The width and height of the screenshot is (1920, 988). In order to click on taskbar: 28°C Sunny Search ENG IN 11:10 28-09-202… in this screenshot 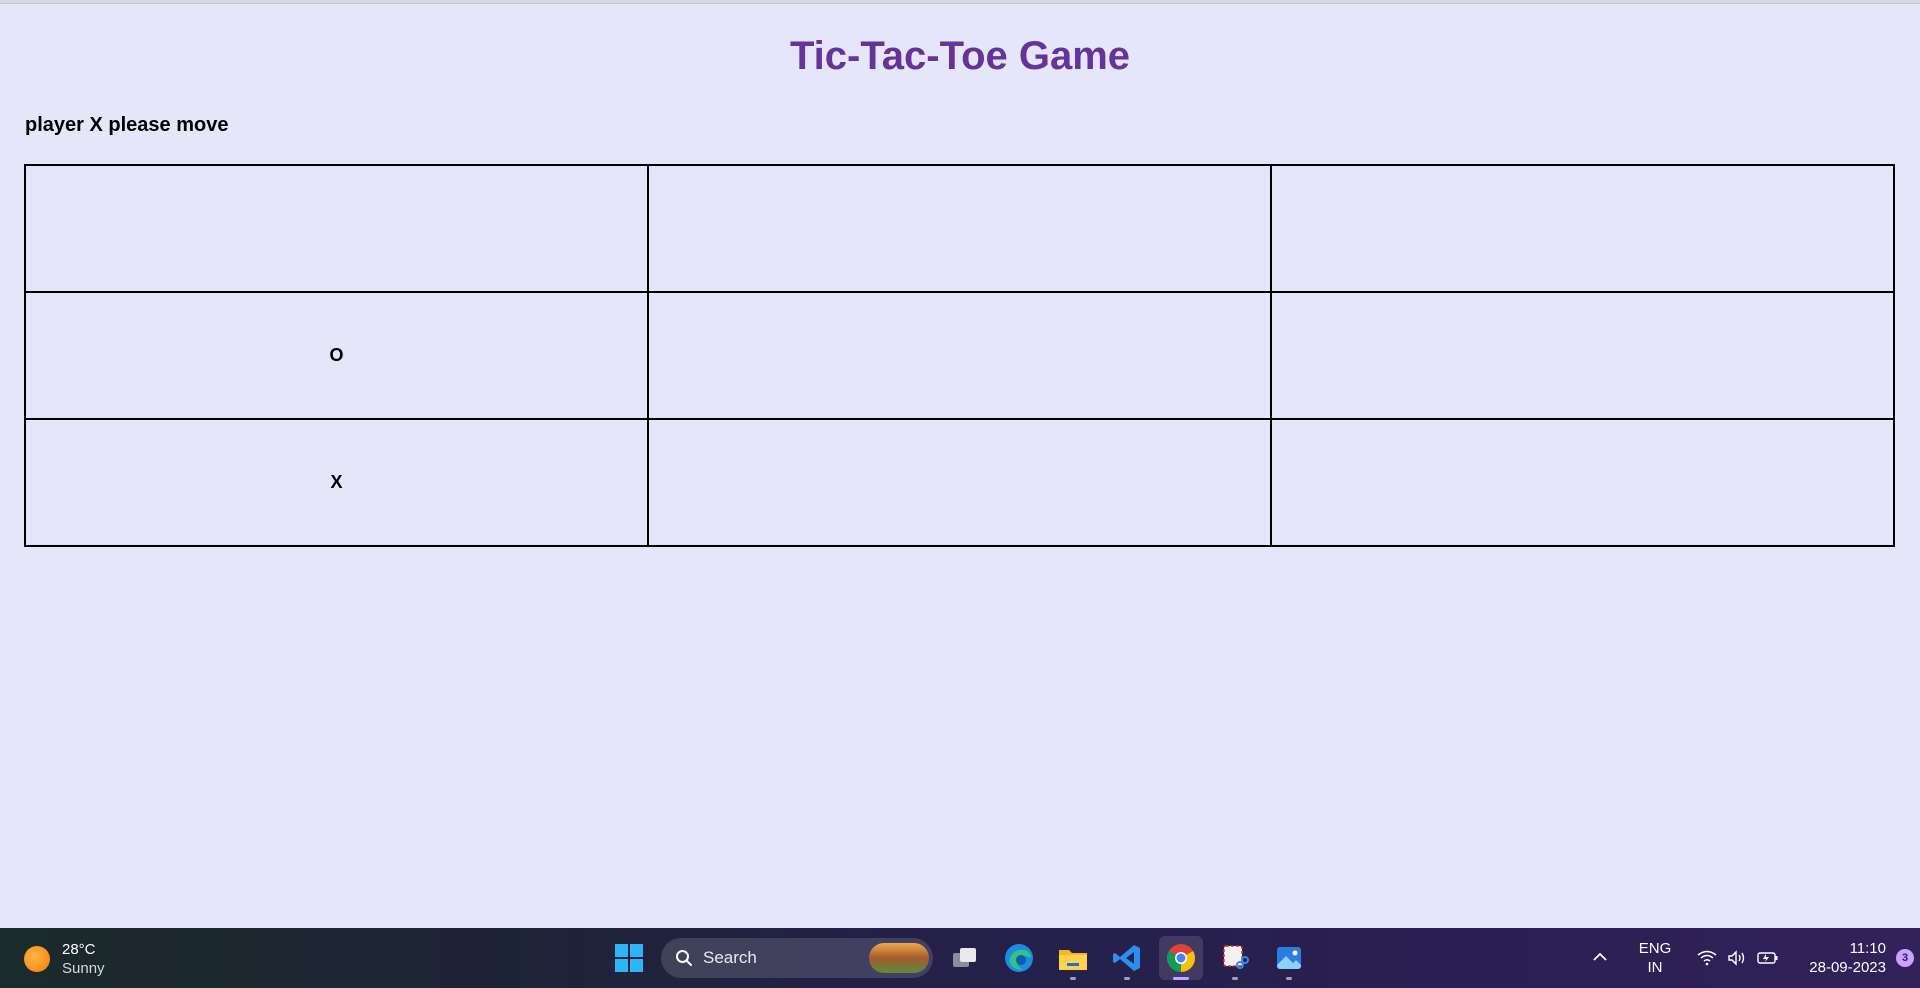, I will do `click(960, 958)`.